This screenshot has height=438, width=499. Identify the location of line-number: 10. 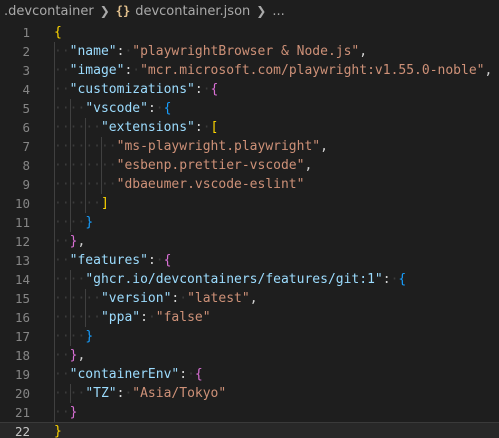
(22, 203).